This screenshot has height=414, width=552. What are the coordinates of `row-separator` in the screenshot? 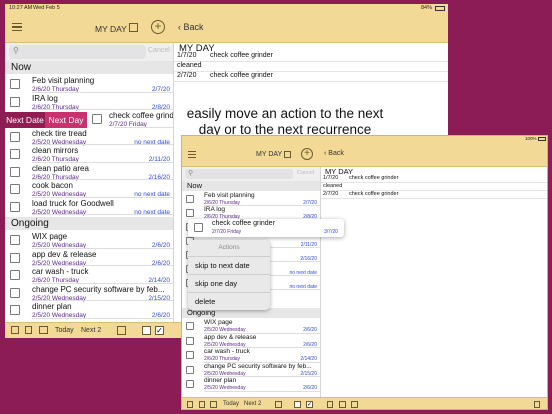 It's located at (102, 318).